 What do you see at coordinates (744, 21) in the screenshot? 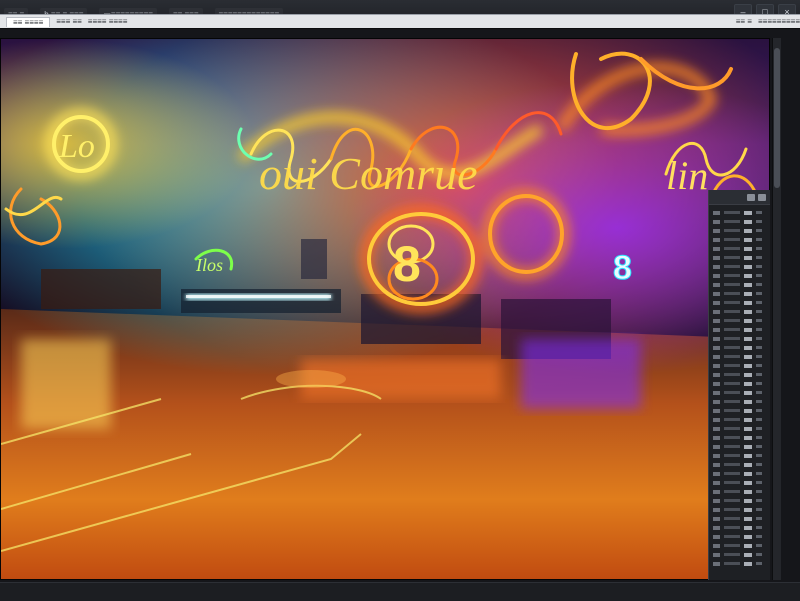
I see `menu-item-6: ≡≡ ≡` at bounding box center [744, 21].